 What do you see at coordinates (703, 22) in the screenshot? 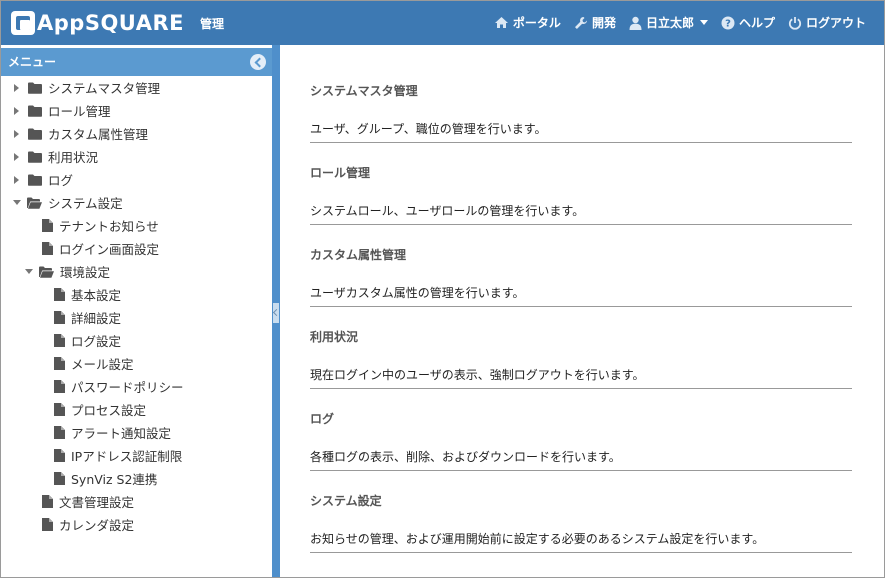
I see `chevron-down-icon` at bounding box center [703, 22].